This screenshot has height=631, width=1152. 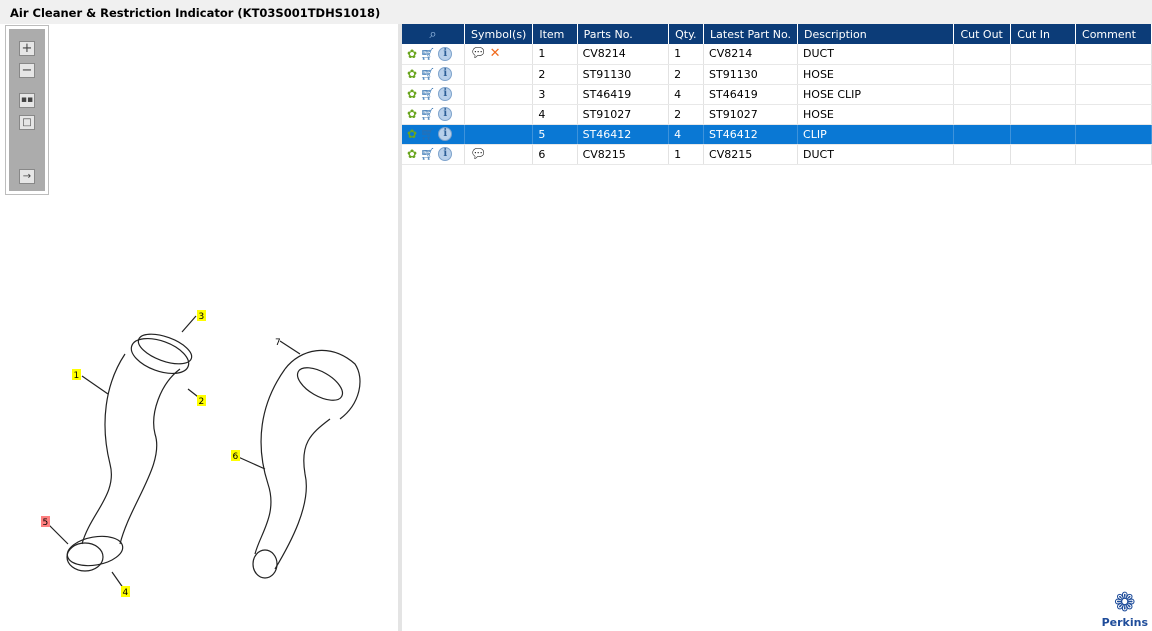 What do you see at coordinates (555, 94) in the screenshot?
I see `item-cell: 3` at bounding box center [555, 94].